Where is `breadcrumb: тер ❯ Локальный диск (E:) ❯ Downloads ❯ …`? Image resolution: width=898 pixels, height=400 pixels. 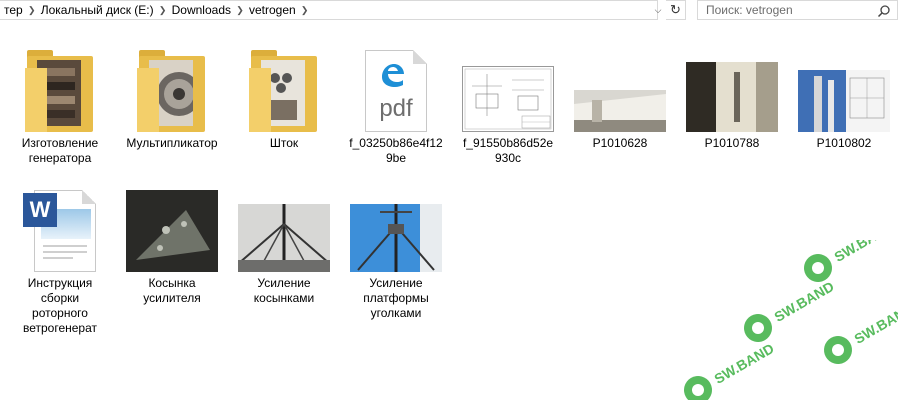 breadcrumb: тер ❯ Локальный диск (E:) ❯ Downloads ❯ … is located at coordinates (329, 10).